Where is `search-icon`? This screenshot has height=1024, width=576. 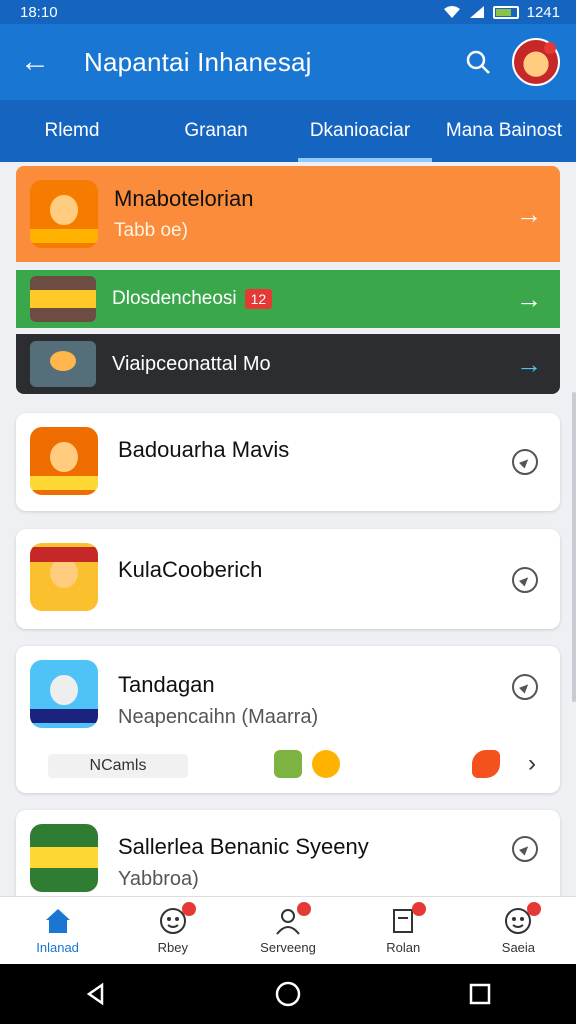 search-icon is located at coordinates (478, 62).